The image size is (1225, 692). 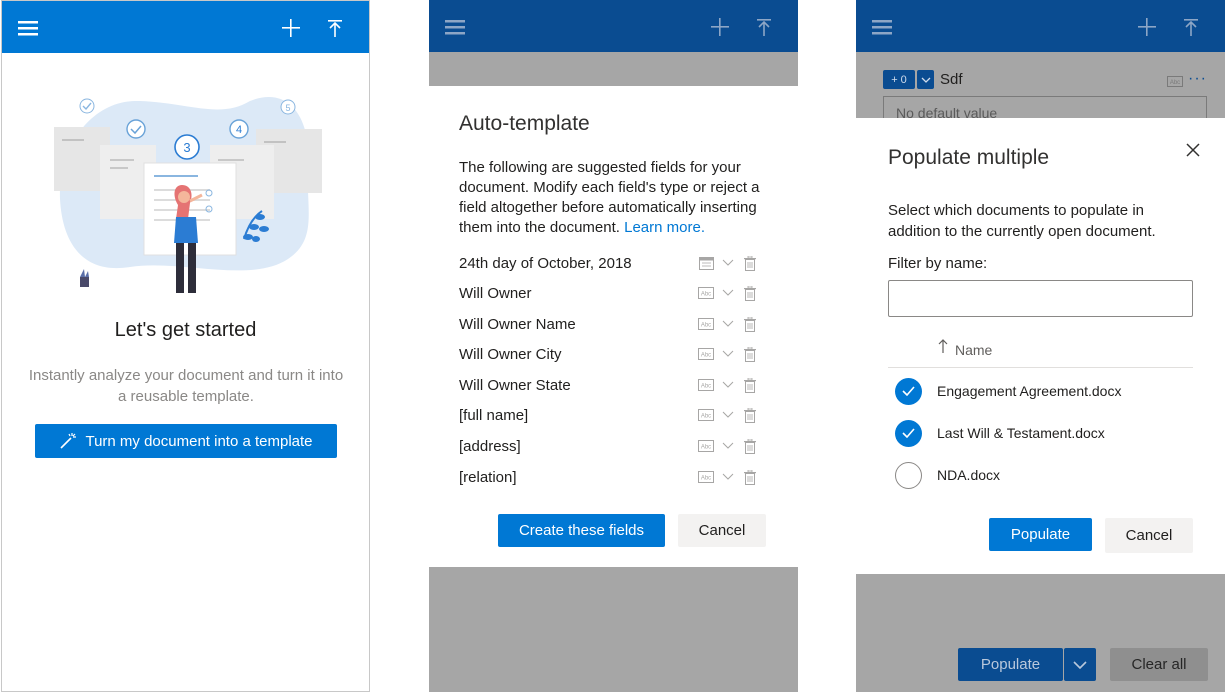 What do you see at coordinates (1010, 664) in the screenshot?
I see `background-populate-button: Populate` at bounding box center [1010, 664].